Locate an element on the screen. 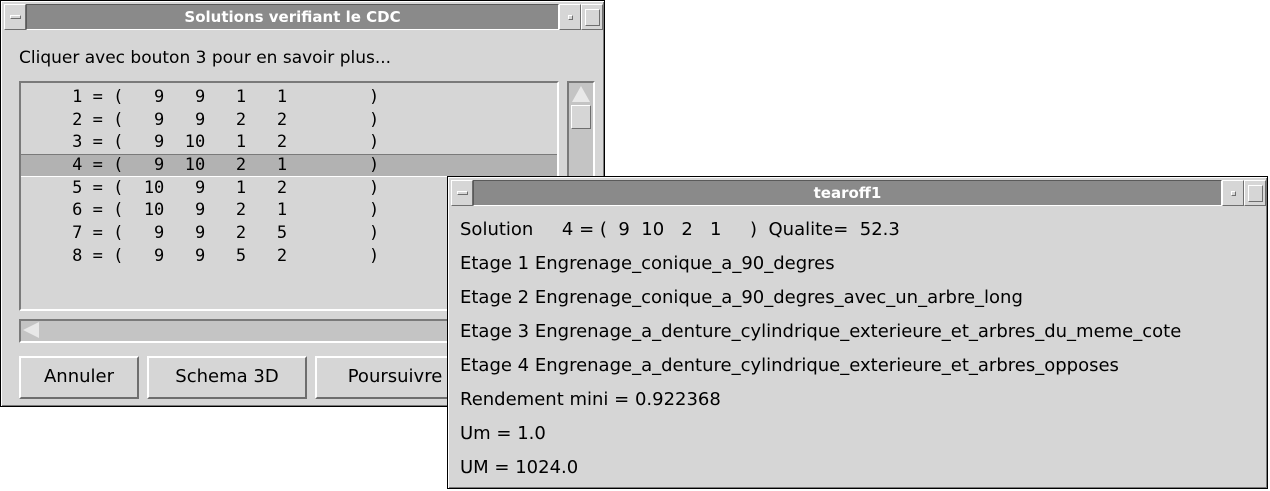 This screenshot has width=1270, height=491. schema-3d-button: Schema 3D is located at coordinates (227, 377).